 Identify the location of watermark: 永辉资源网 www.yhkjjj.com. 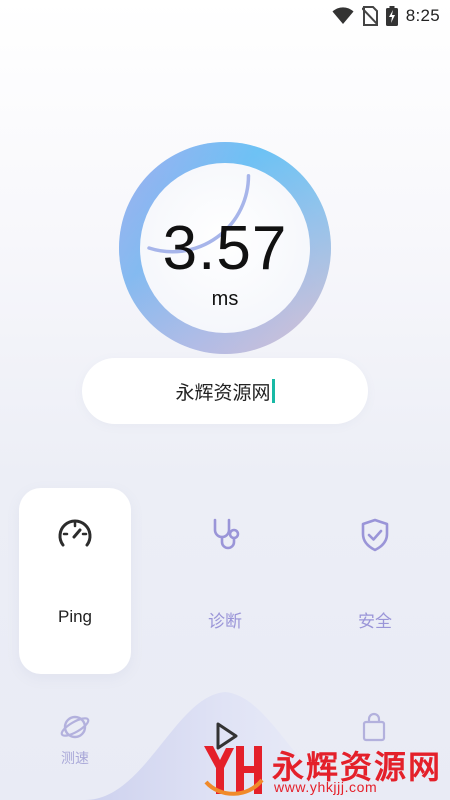
(323, 769).